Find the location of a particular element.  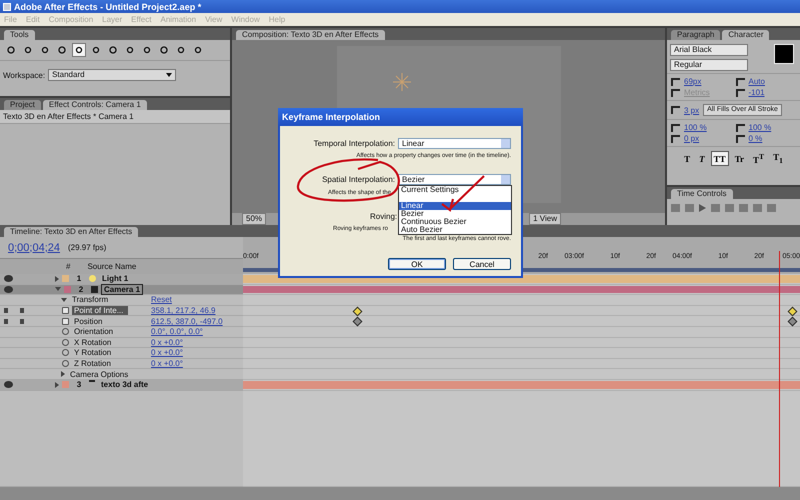

field-label: Spatial Interpolation: is located at coordinates (358, 179).